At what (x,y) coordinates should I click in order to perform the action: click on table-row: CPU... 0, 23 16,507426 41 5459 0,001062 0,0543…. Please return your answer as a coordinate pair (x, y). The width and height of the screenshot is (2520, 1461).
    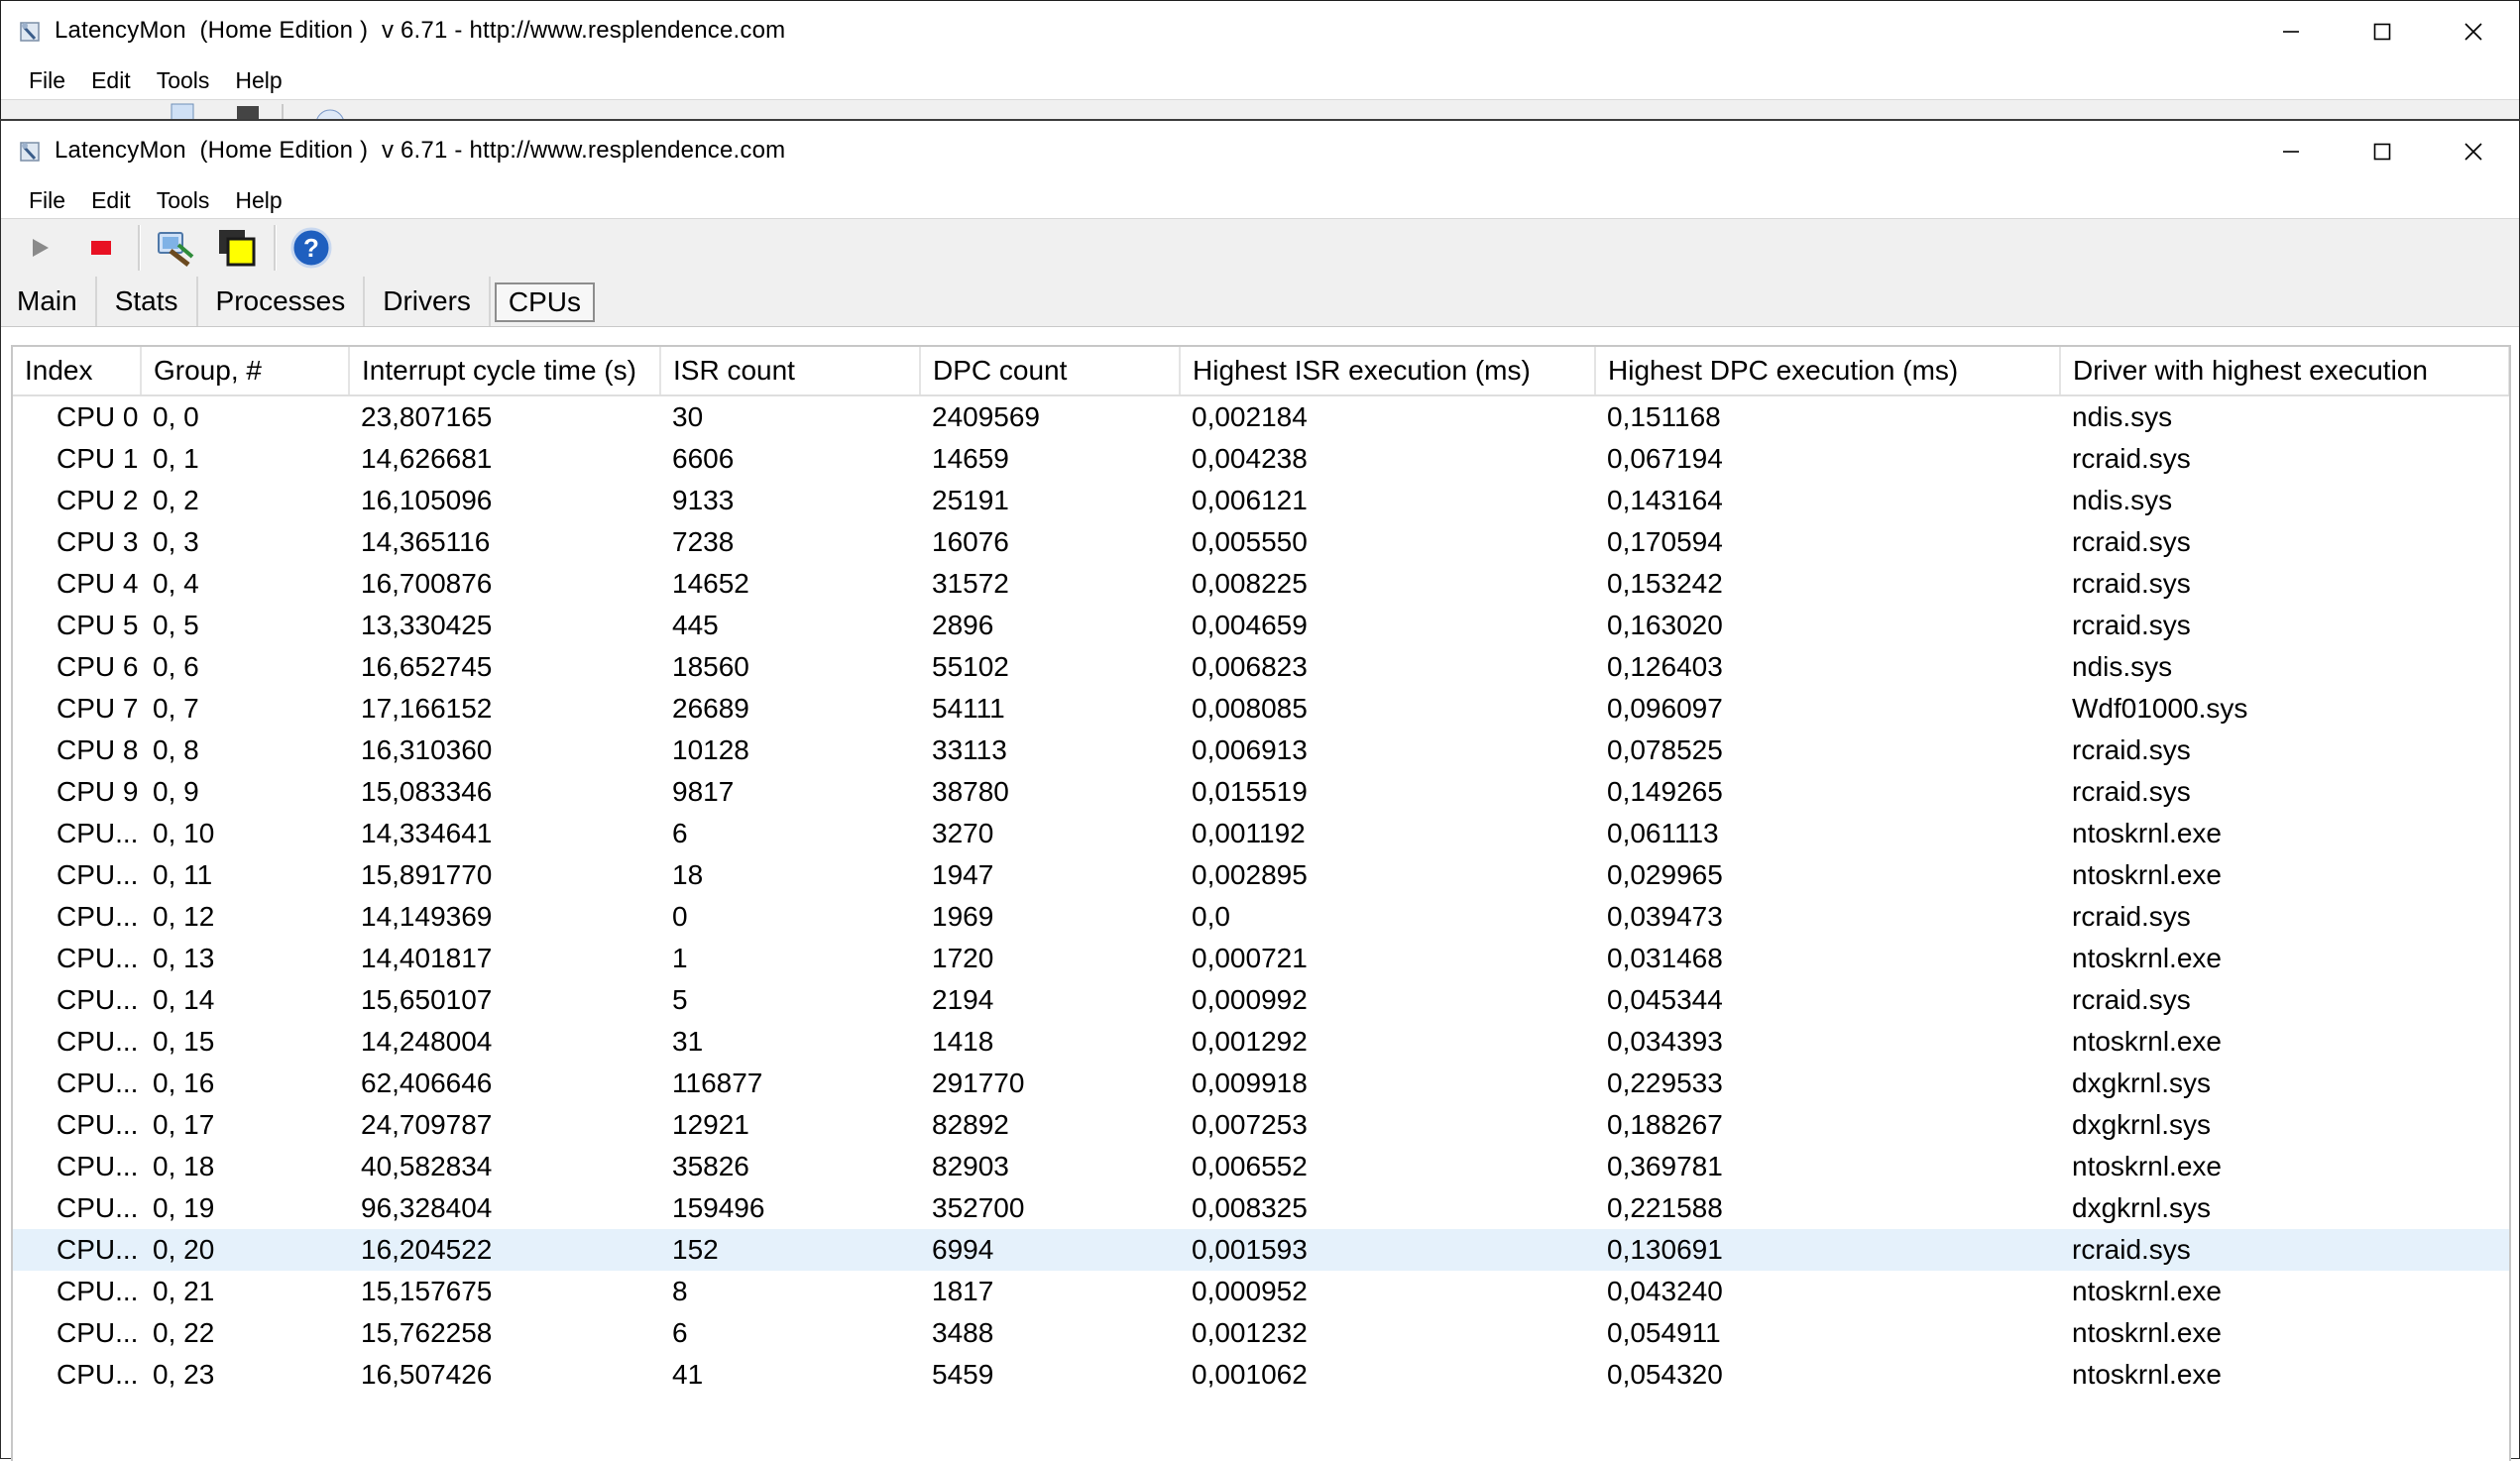
    Looking at the image, I should click on (1261, 1375).